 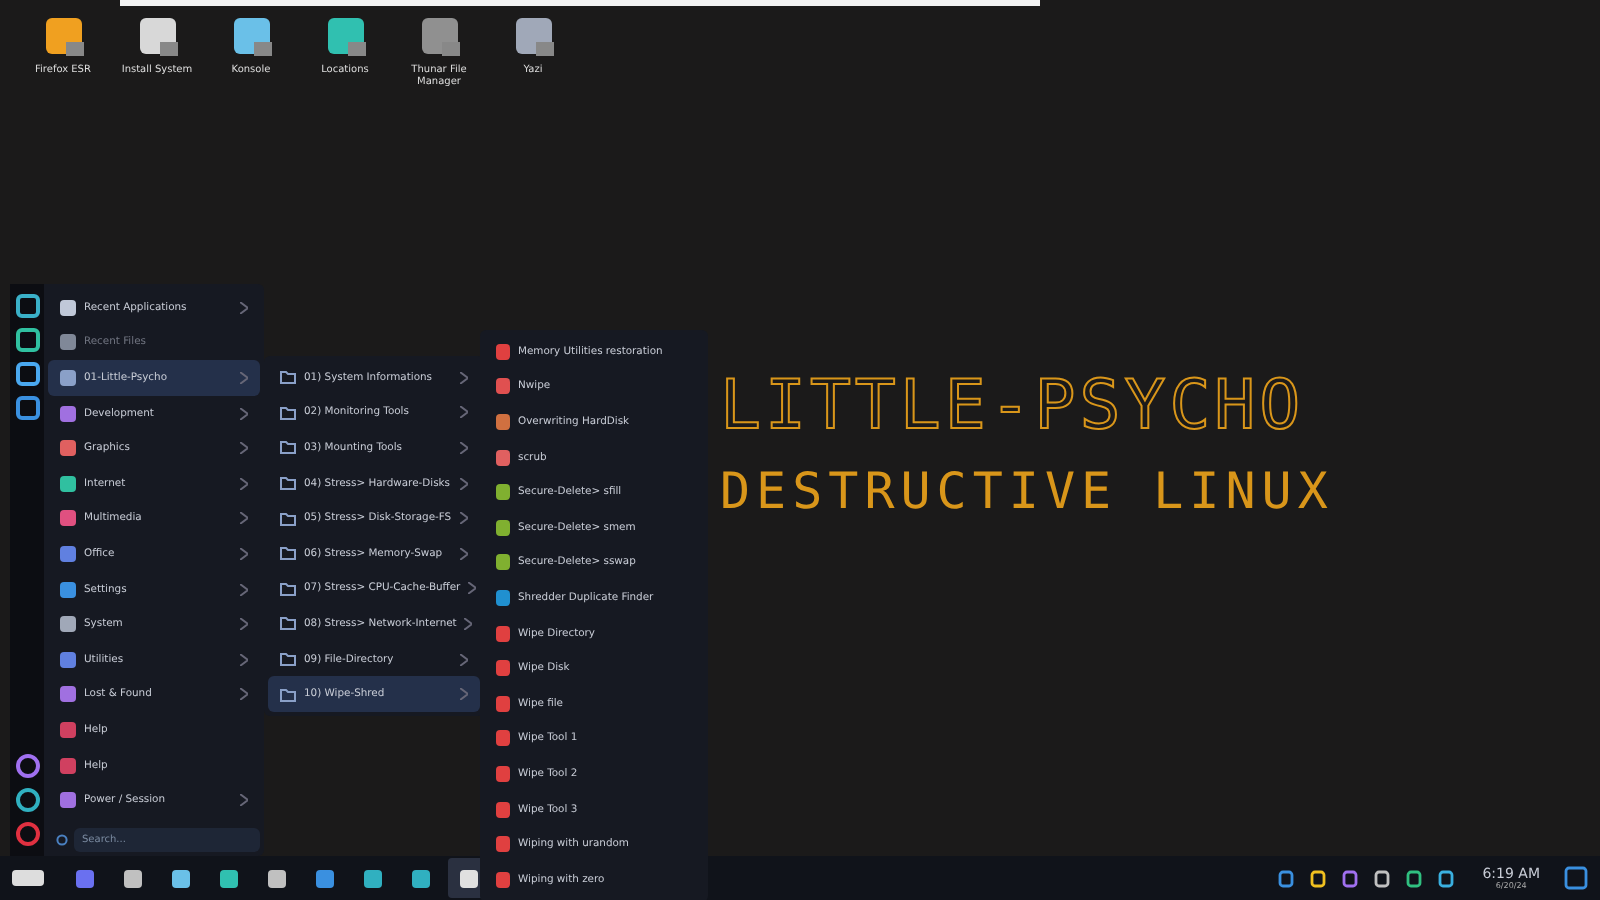 I want to click on wallpaper-subtitle: DESTRUCTIVE LINUX, so click(x=1027, y=491).